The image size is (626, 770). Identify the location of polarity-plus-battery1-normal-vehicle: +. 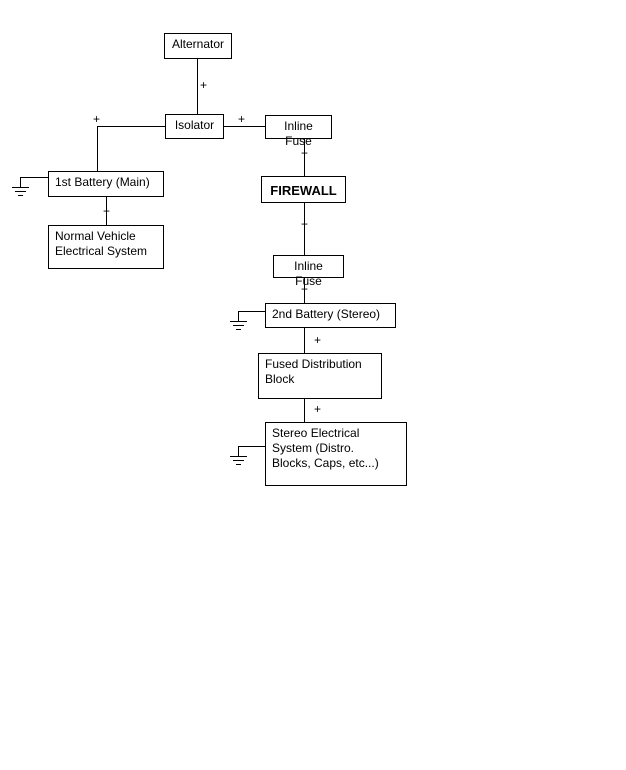
(107, 211).